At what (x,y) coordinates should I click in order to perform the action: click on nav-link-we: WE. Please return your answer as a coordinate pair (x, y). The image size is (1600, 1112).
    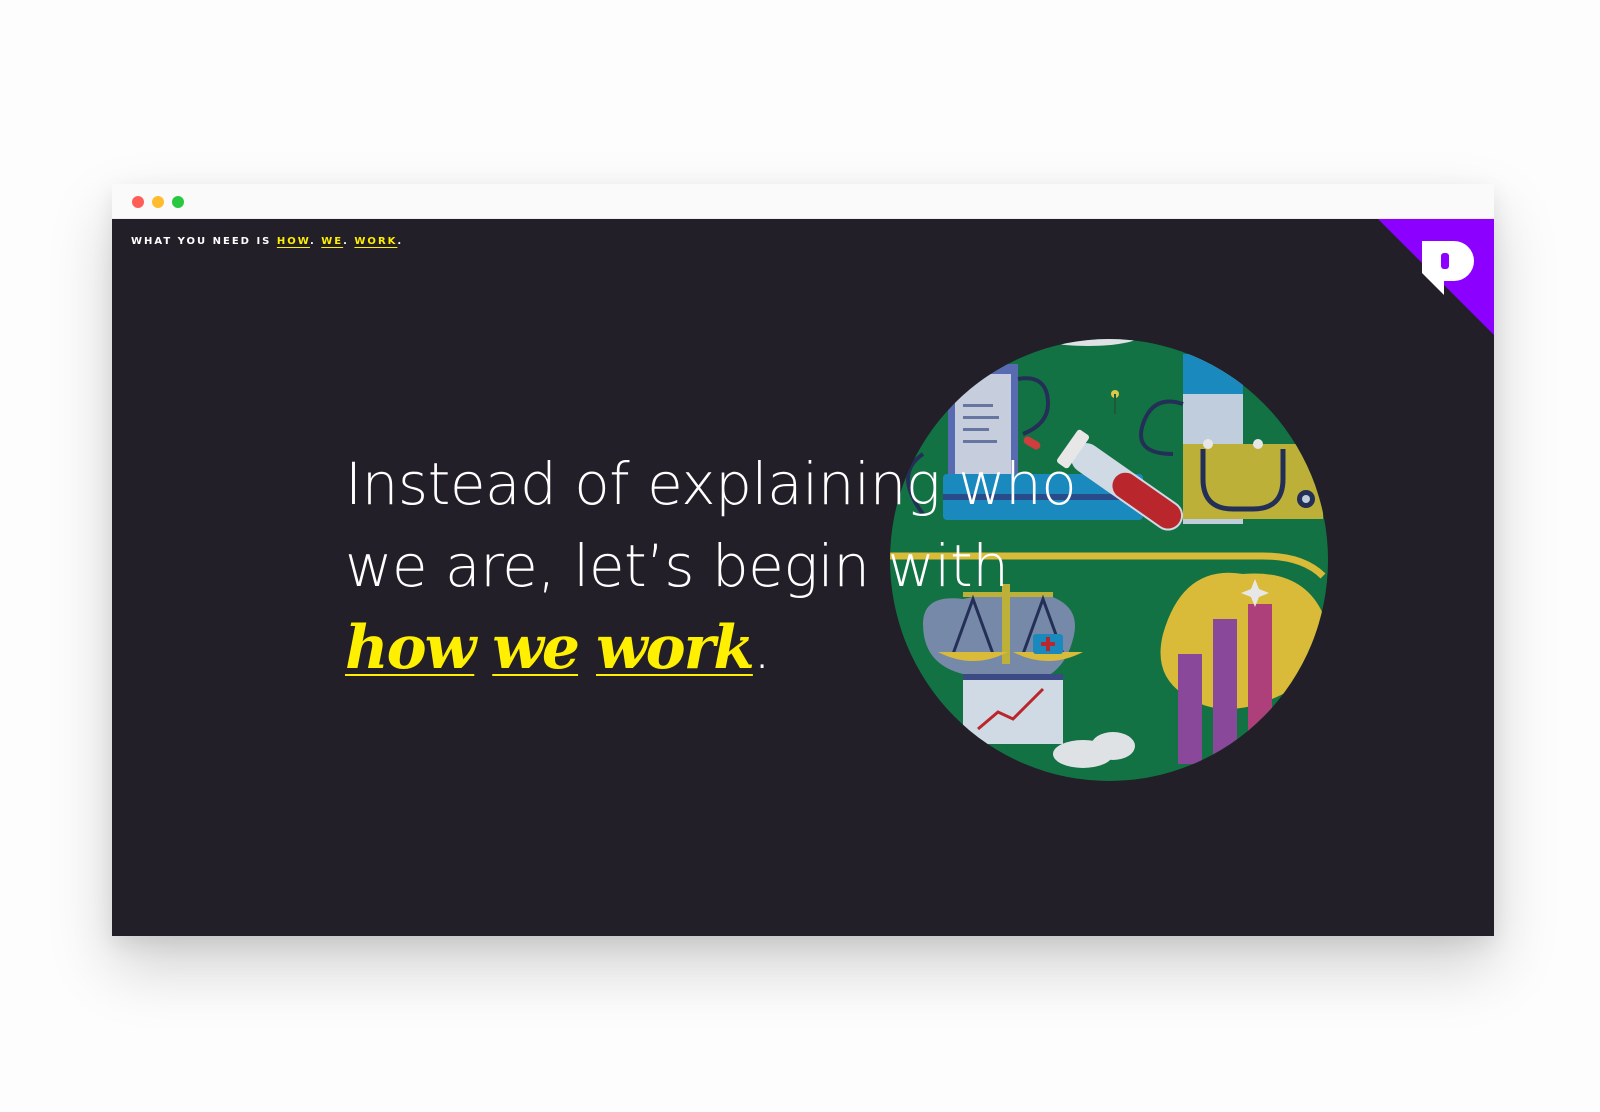
    Looking at the image, I should click on (332, 241).